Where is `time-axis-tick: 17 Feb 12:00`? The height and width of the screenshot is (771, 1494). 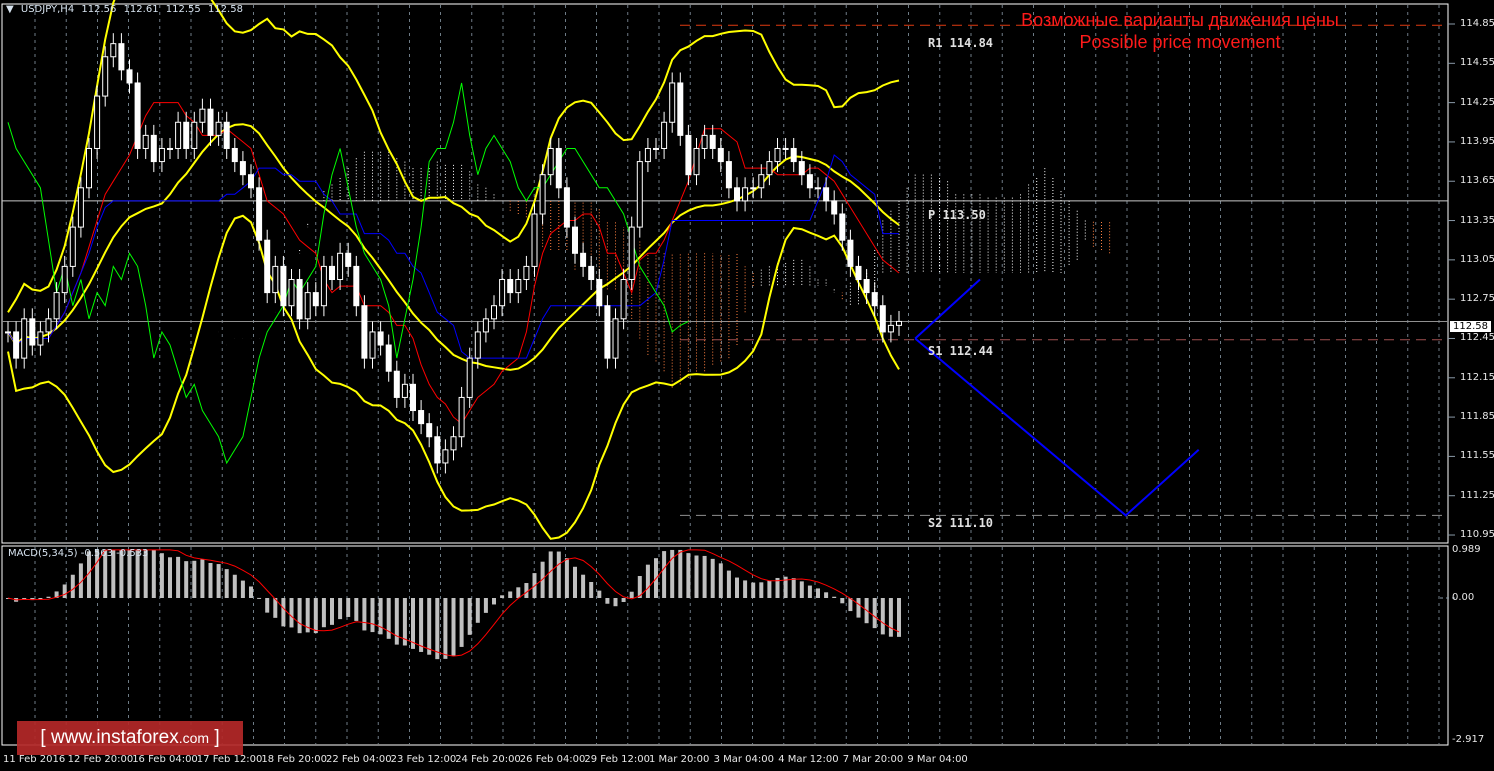
time-axis-tick: 17 Feb 12:00 is located at coordinates (229, 759).